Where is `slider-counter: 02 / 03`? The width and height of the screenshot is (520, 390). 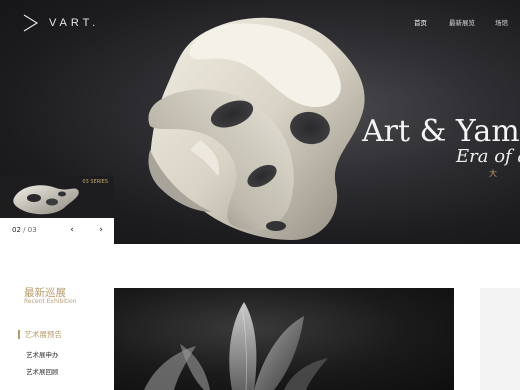
slider-counter: 02 / 03 is located at coordinates (24, 230).